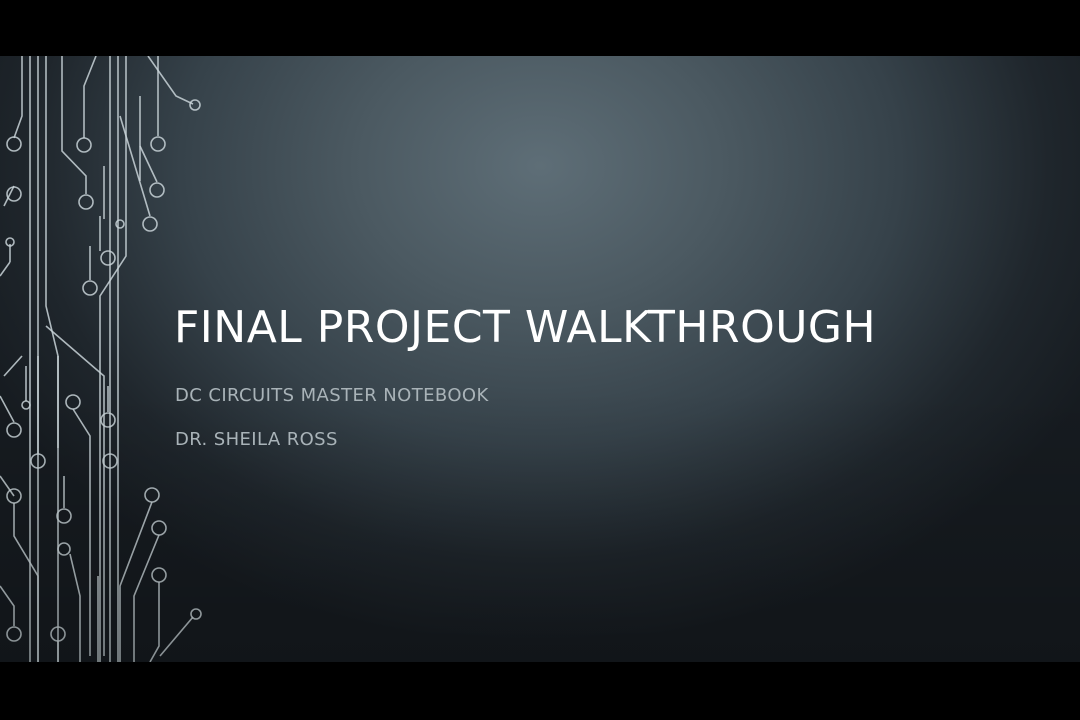 Image resolution: width=1080 pixels, height=720 pixels. I want to click on slide-title: FINAL PROJECT WALKTHROUGH, so click(525, 327).